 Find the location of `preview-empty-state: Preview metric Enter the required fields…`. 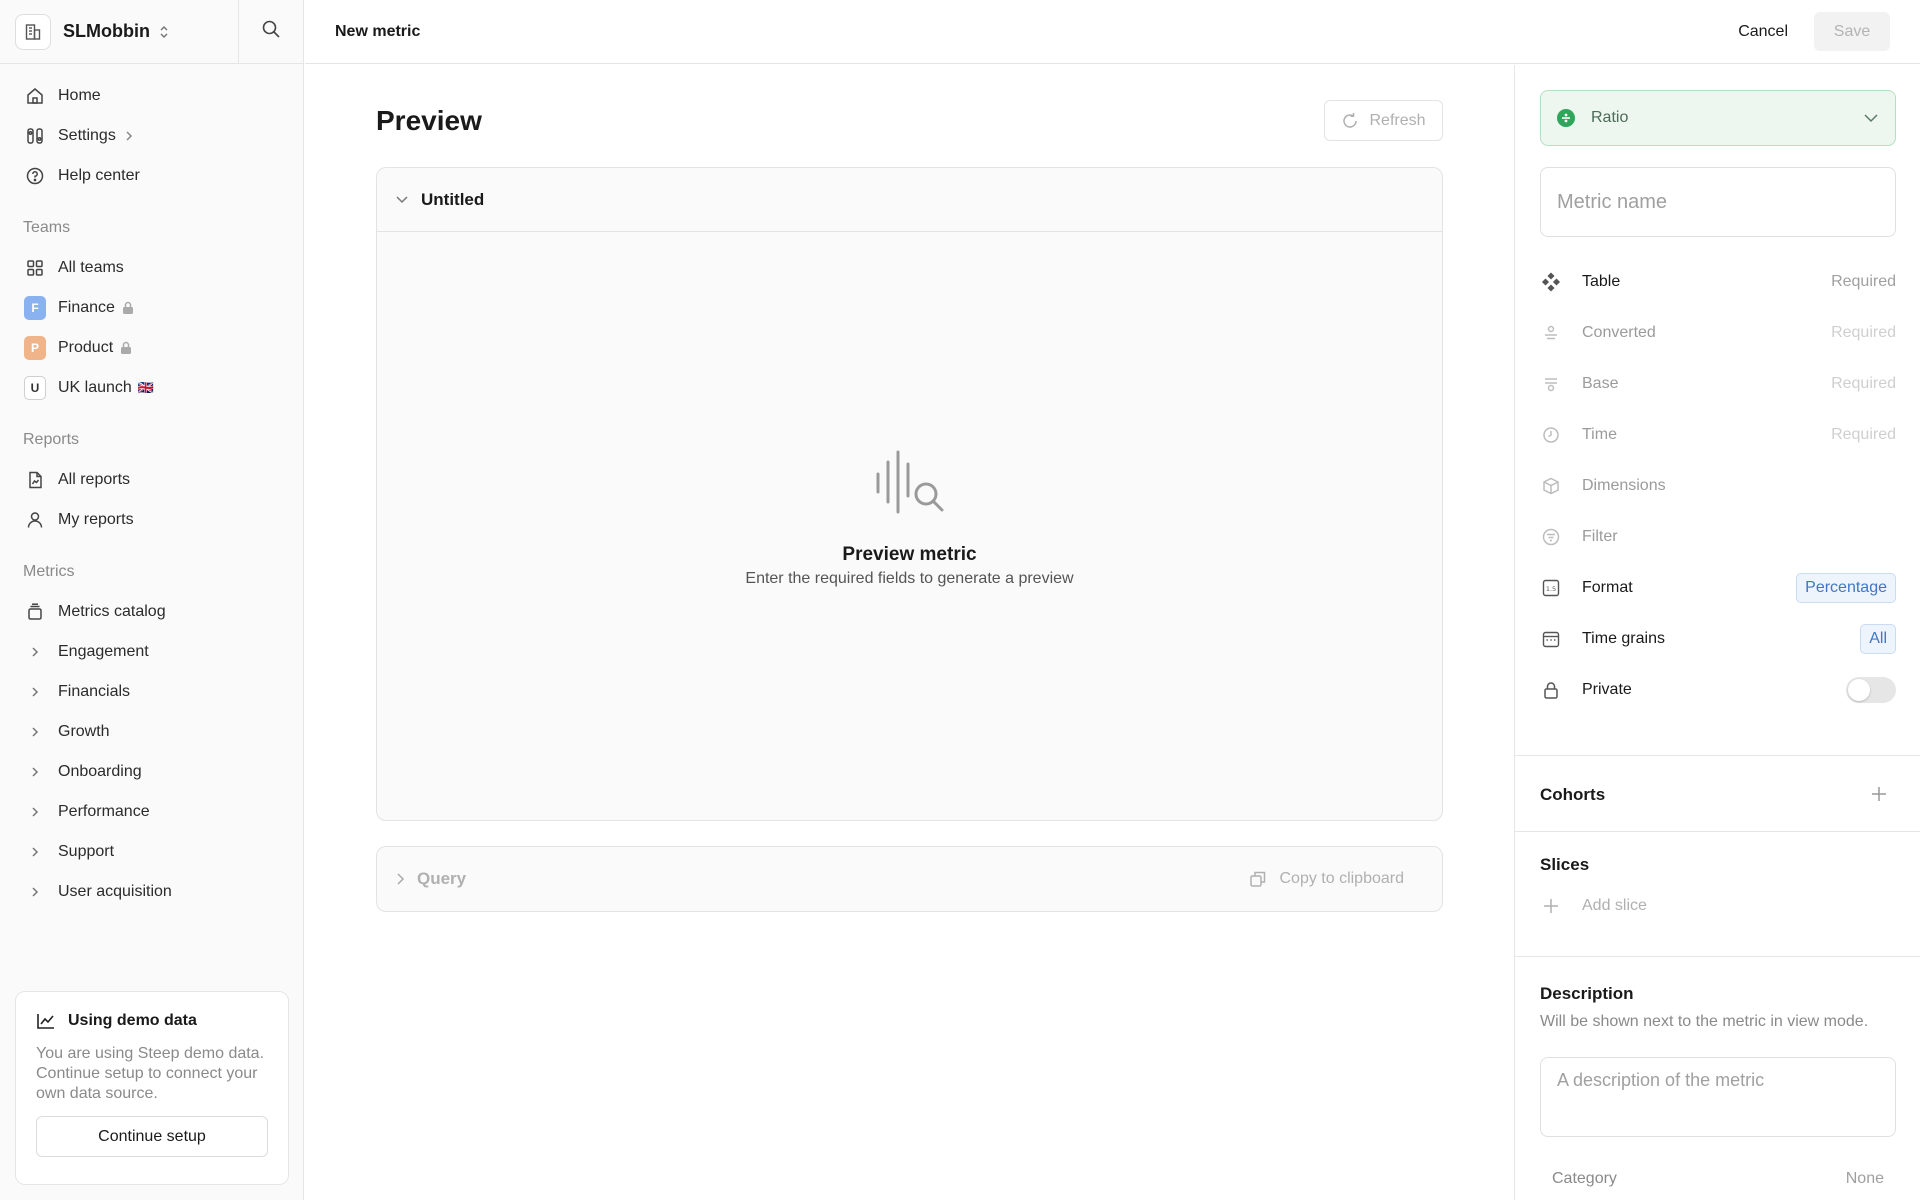

preview-empty-state: Preview metric Enter the required fields… is located at coordinates (909, 519).